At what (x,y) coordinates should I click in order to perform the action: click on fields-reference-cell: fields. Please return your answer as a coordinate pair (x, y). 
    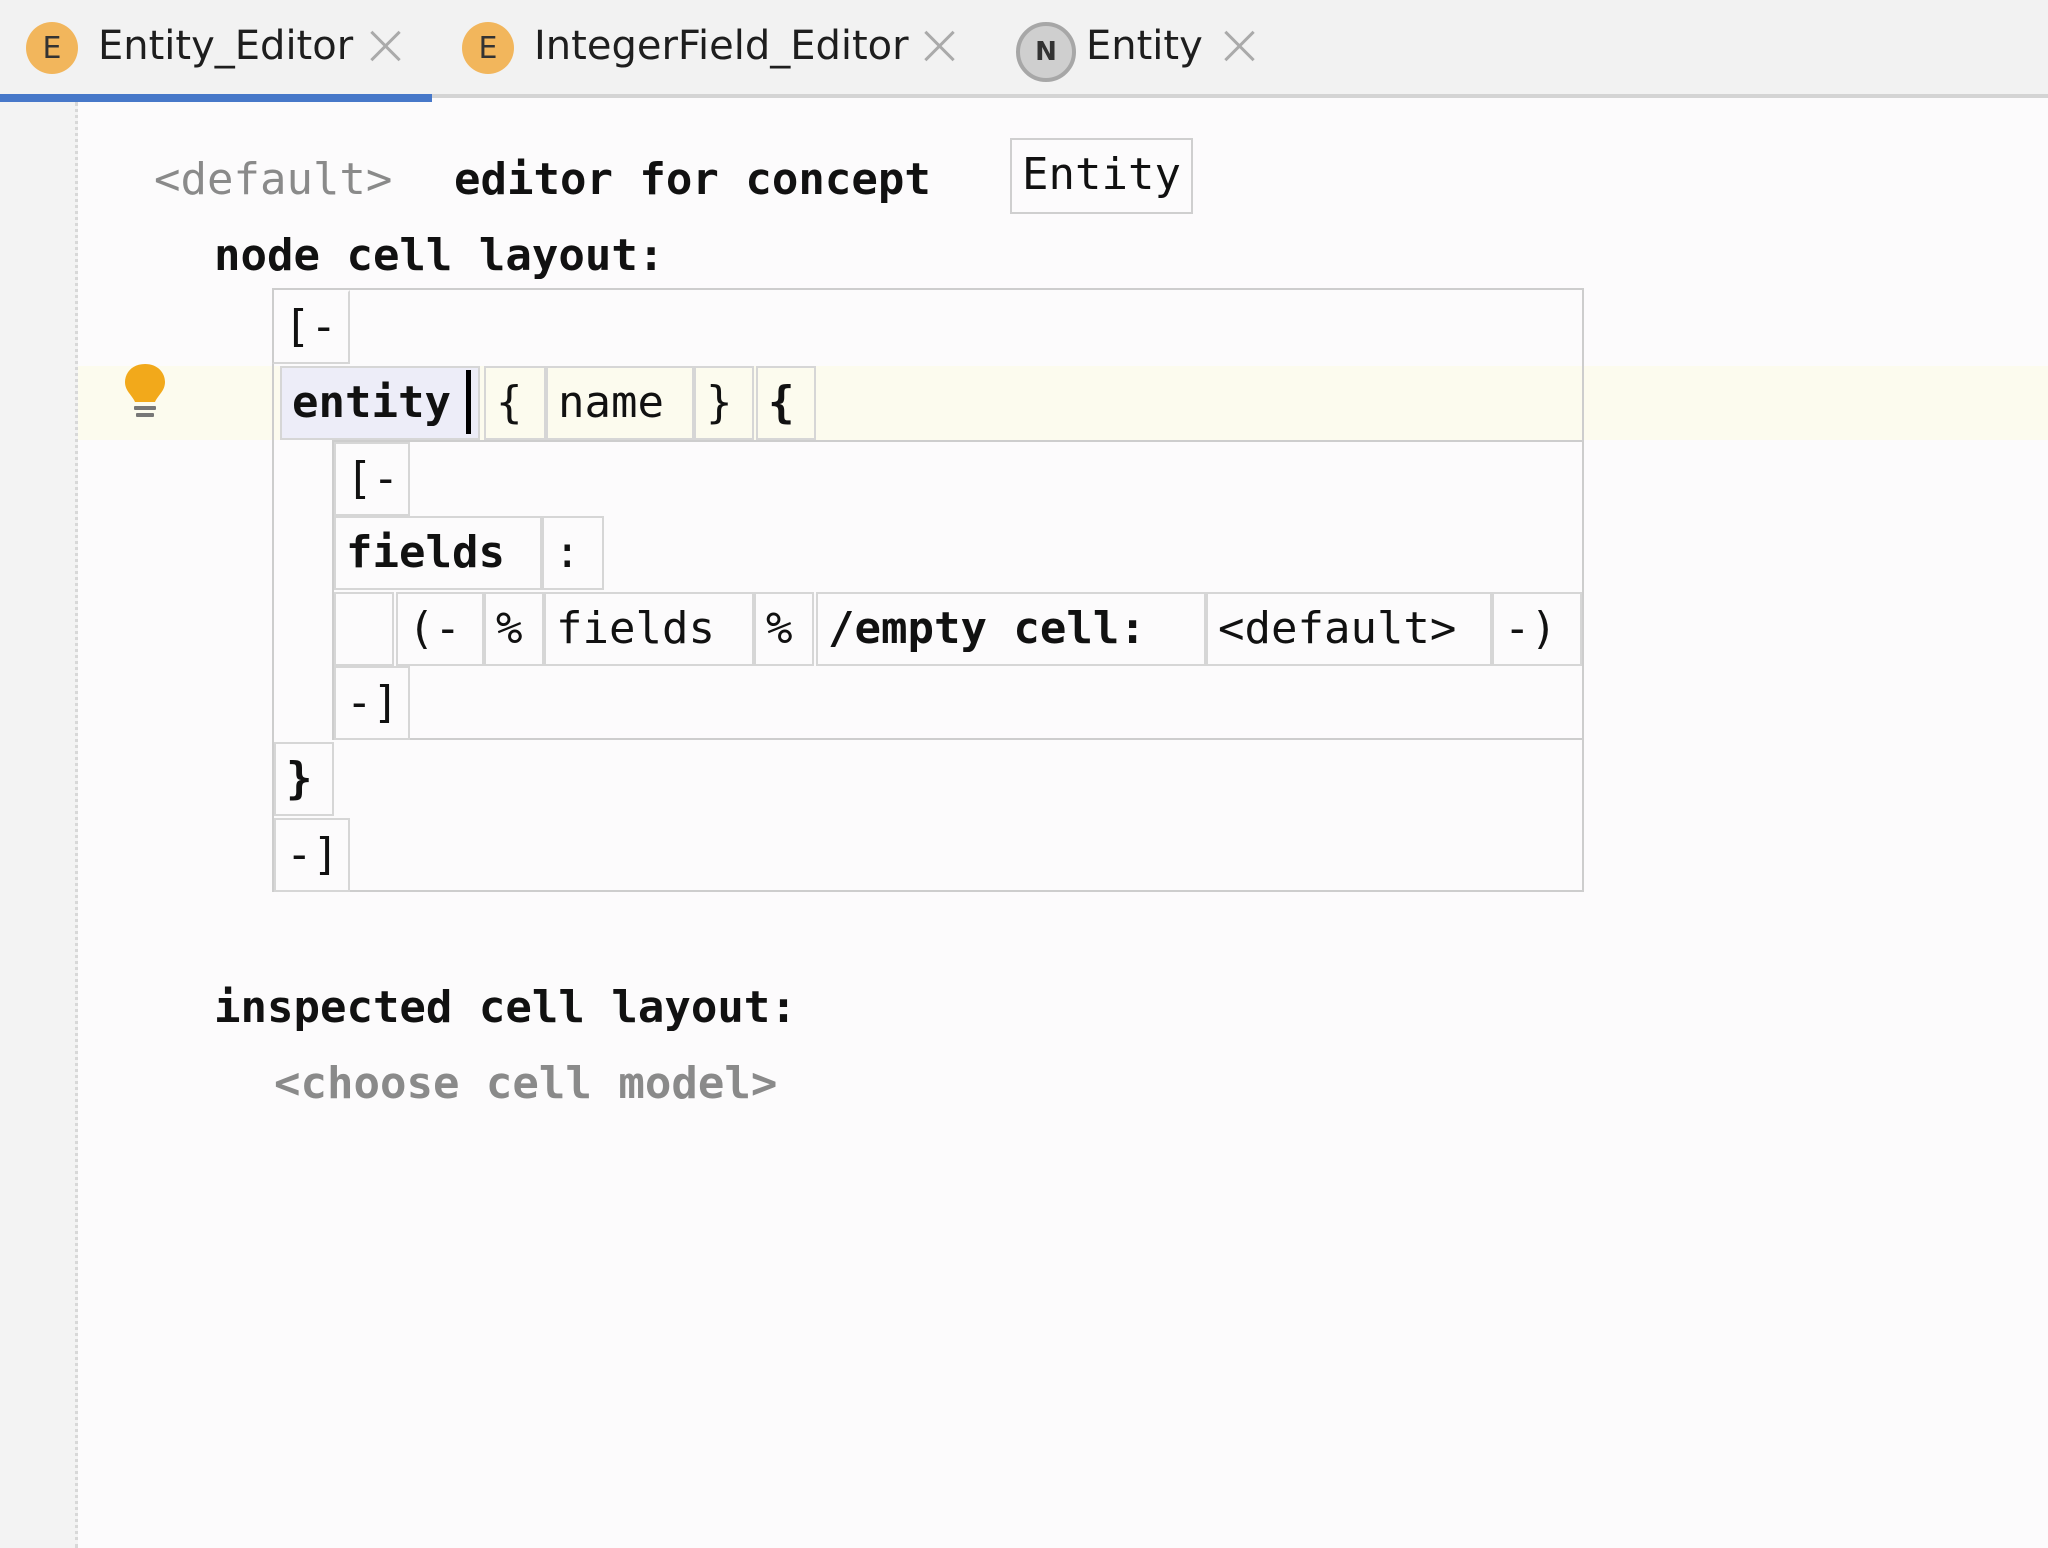
    Looking at the image, I should click on (649, 629).